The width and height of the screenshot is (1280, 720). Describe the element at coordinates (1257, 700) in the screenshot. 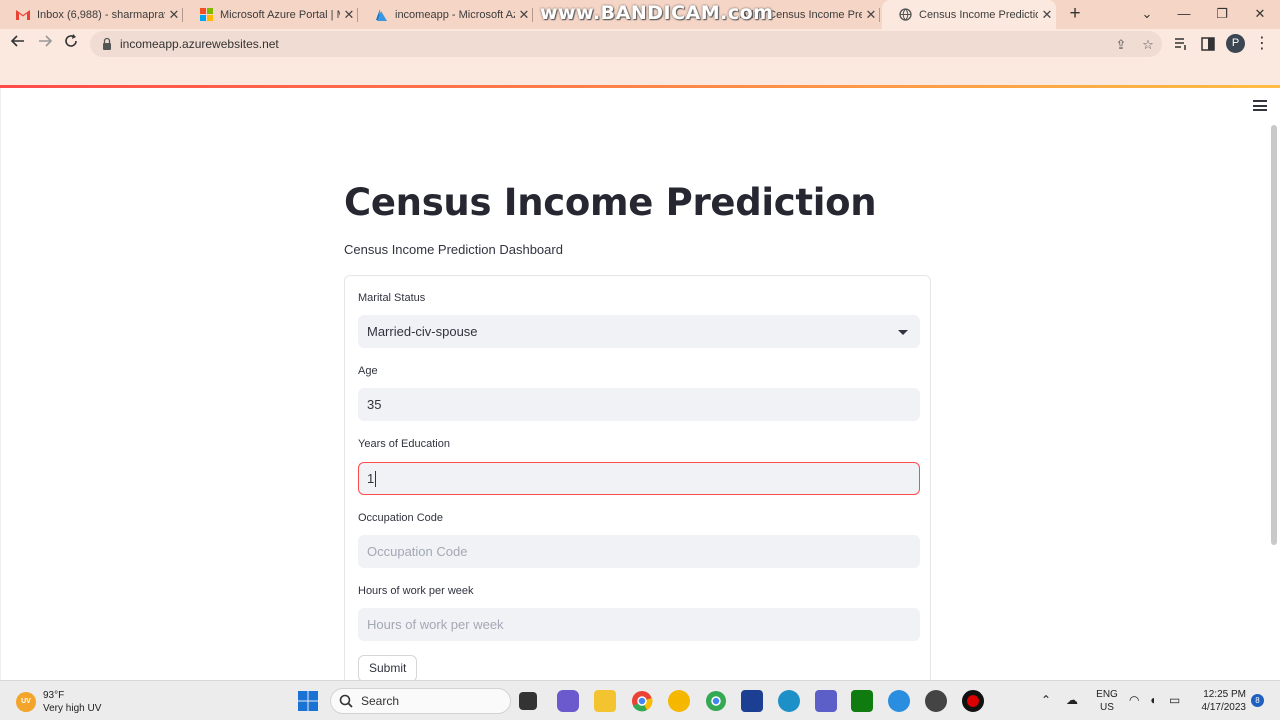

I see `notification-badge: 8` at that location.